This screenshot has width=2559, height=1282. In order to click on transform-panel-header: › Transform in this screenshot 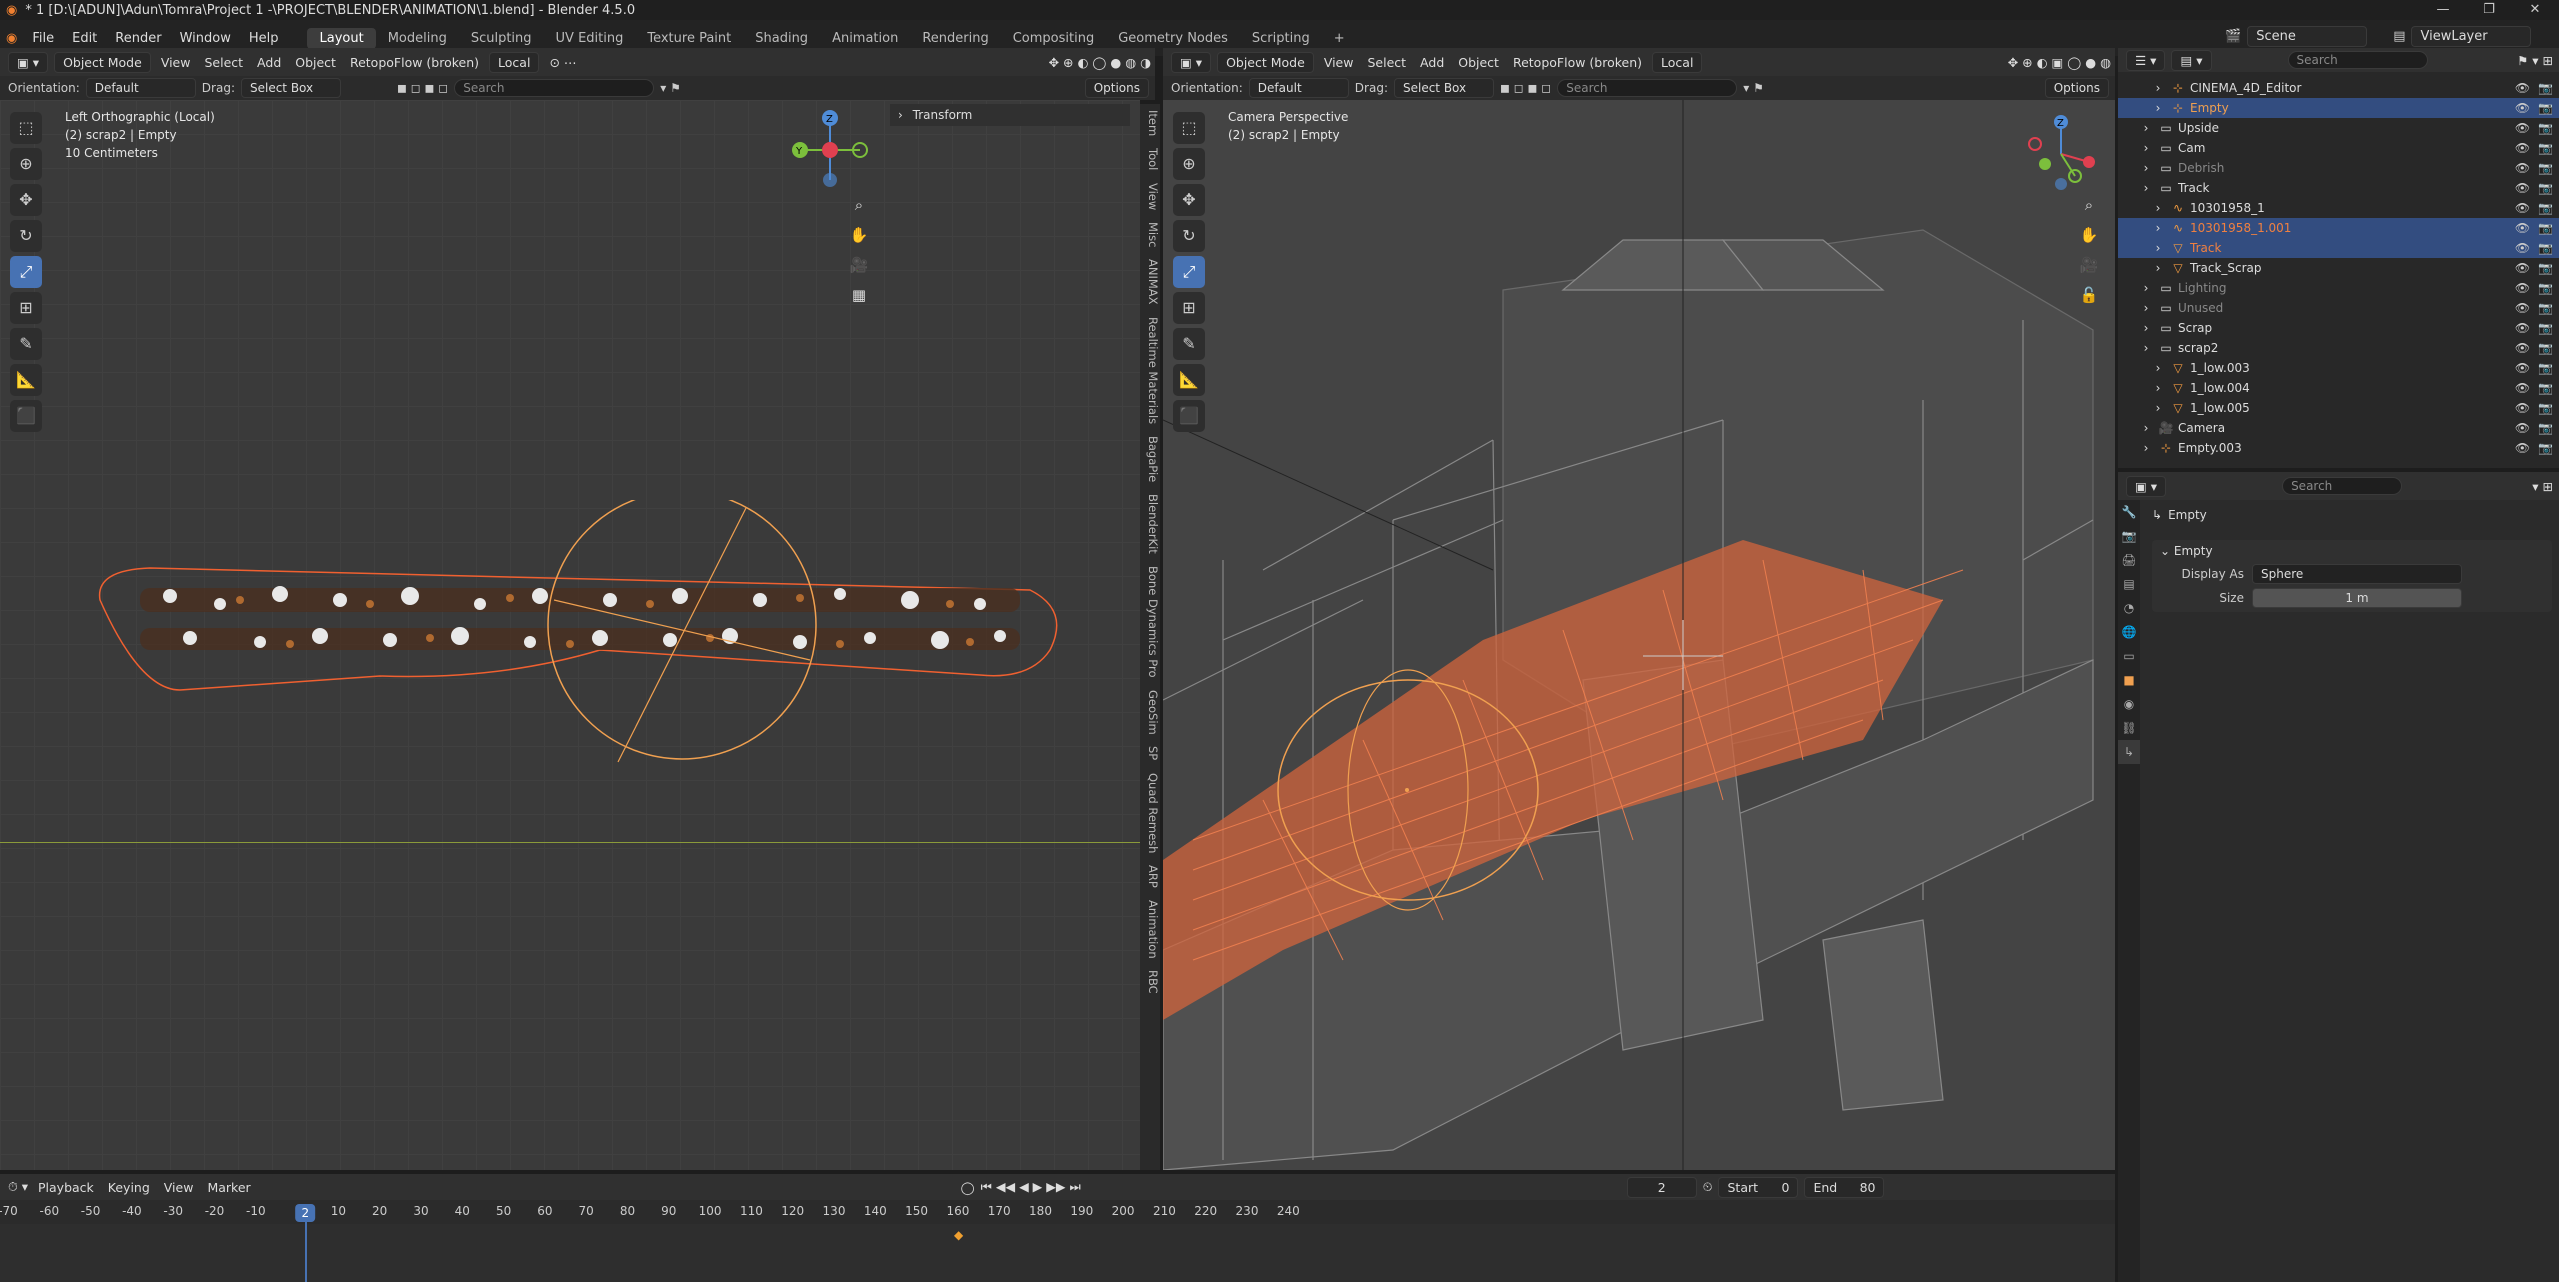, I will do `click(1010, 115)`.